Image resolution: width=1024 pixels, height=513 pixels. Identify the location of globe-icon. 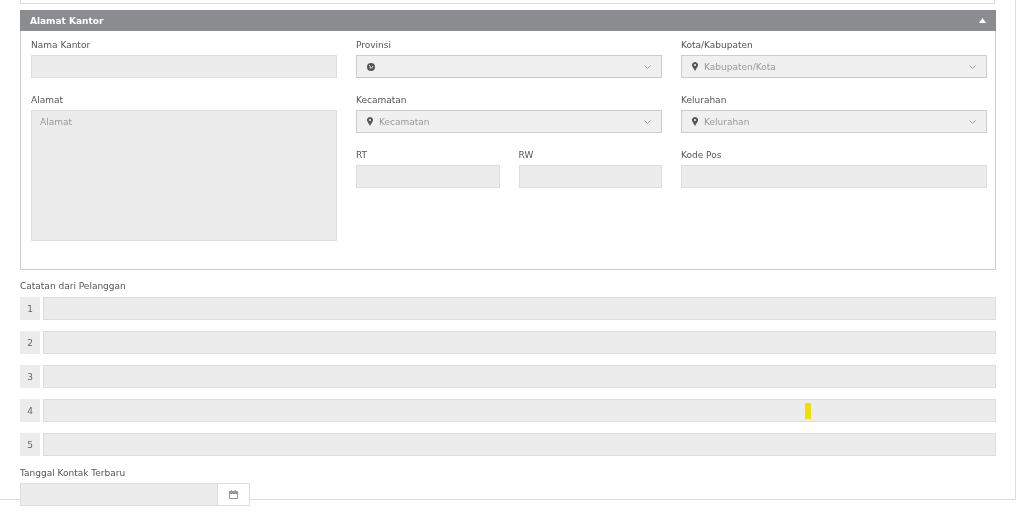
(371, 66).